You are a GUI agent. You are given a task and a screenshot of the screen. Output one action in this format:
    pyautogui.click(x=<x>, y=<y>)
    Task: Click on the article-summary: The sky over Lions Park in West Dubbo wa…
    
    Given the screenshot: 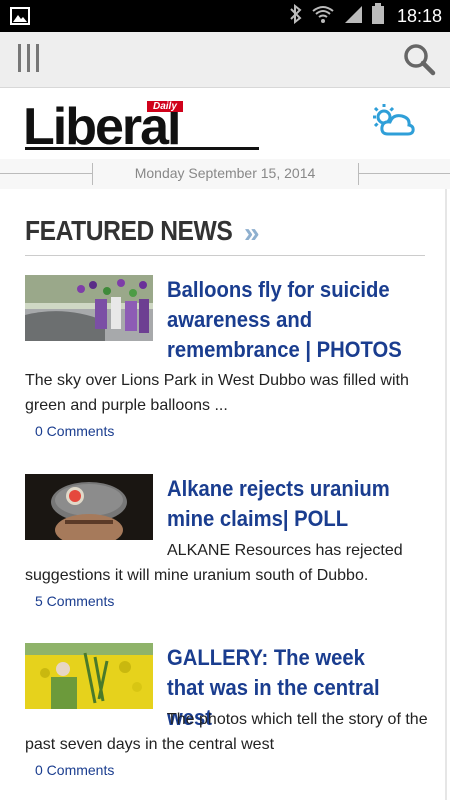 What is the action you would take?
    pyautogui.click(x=217, y=393)
    